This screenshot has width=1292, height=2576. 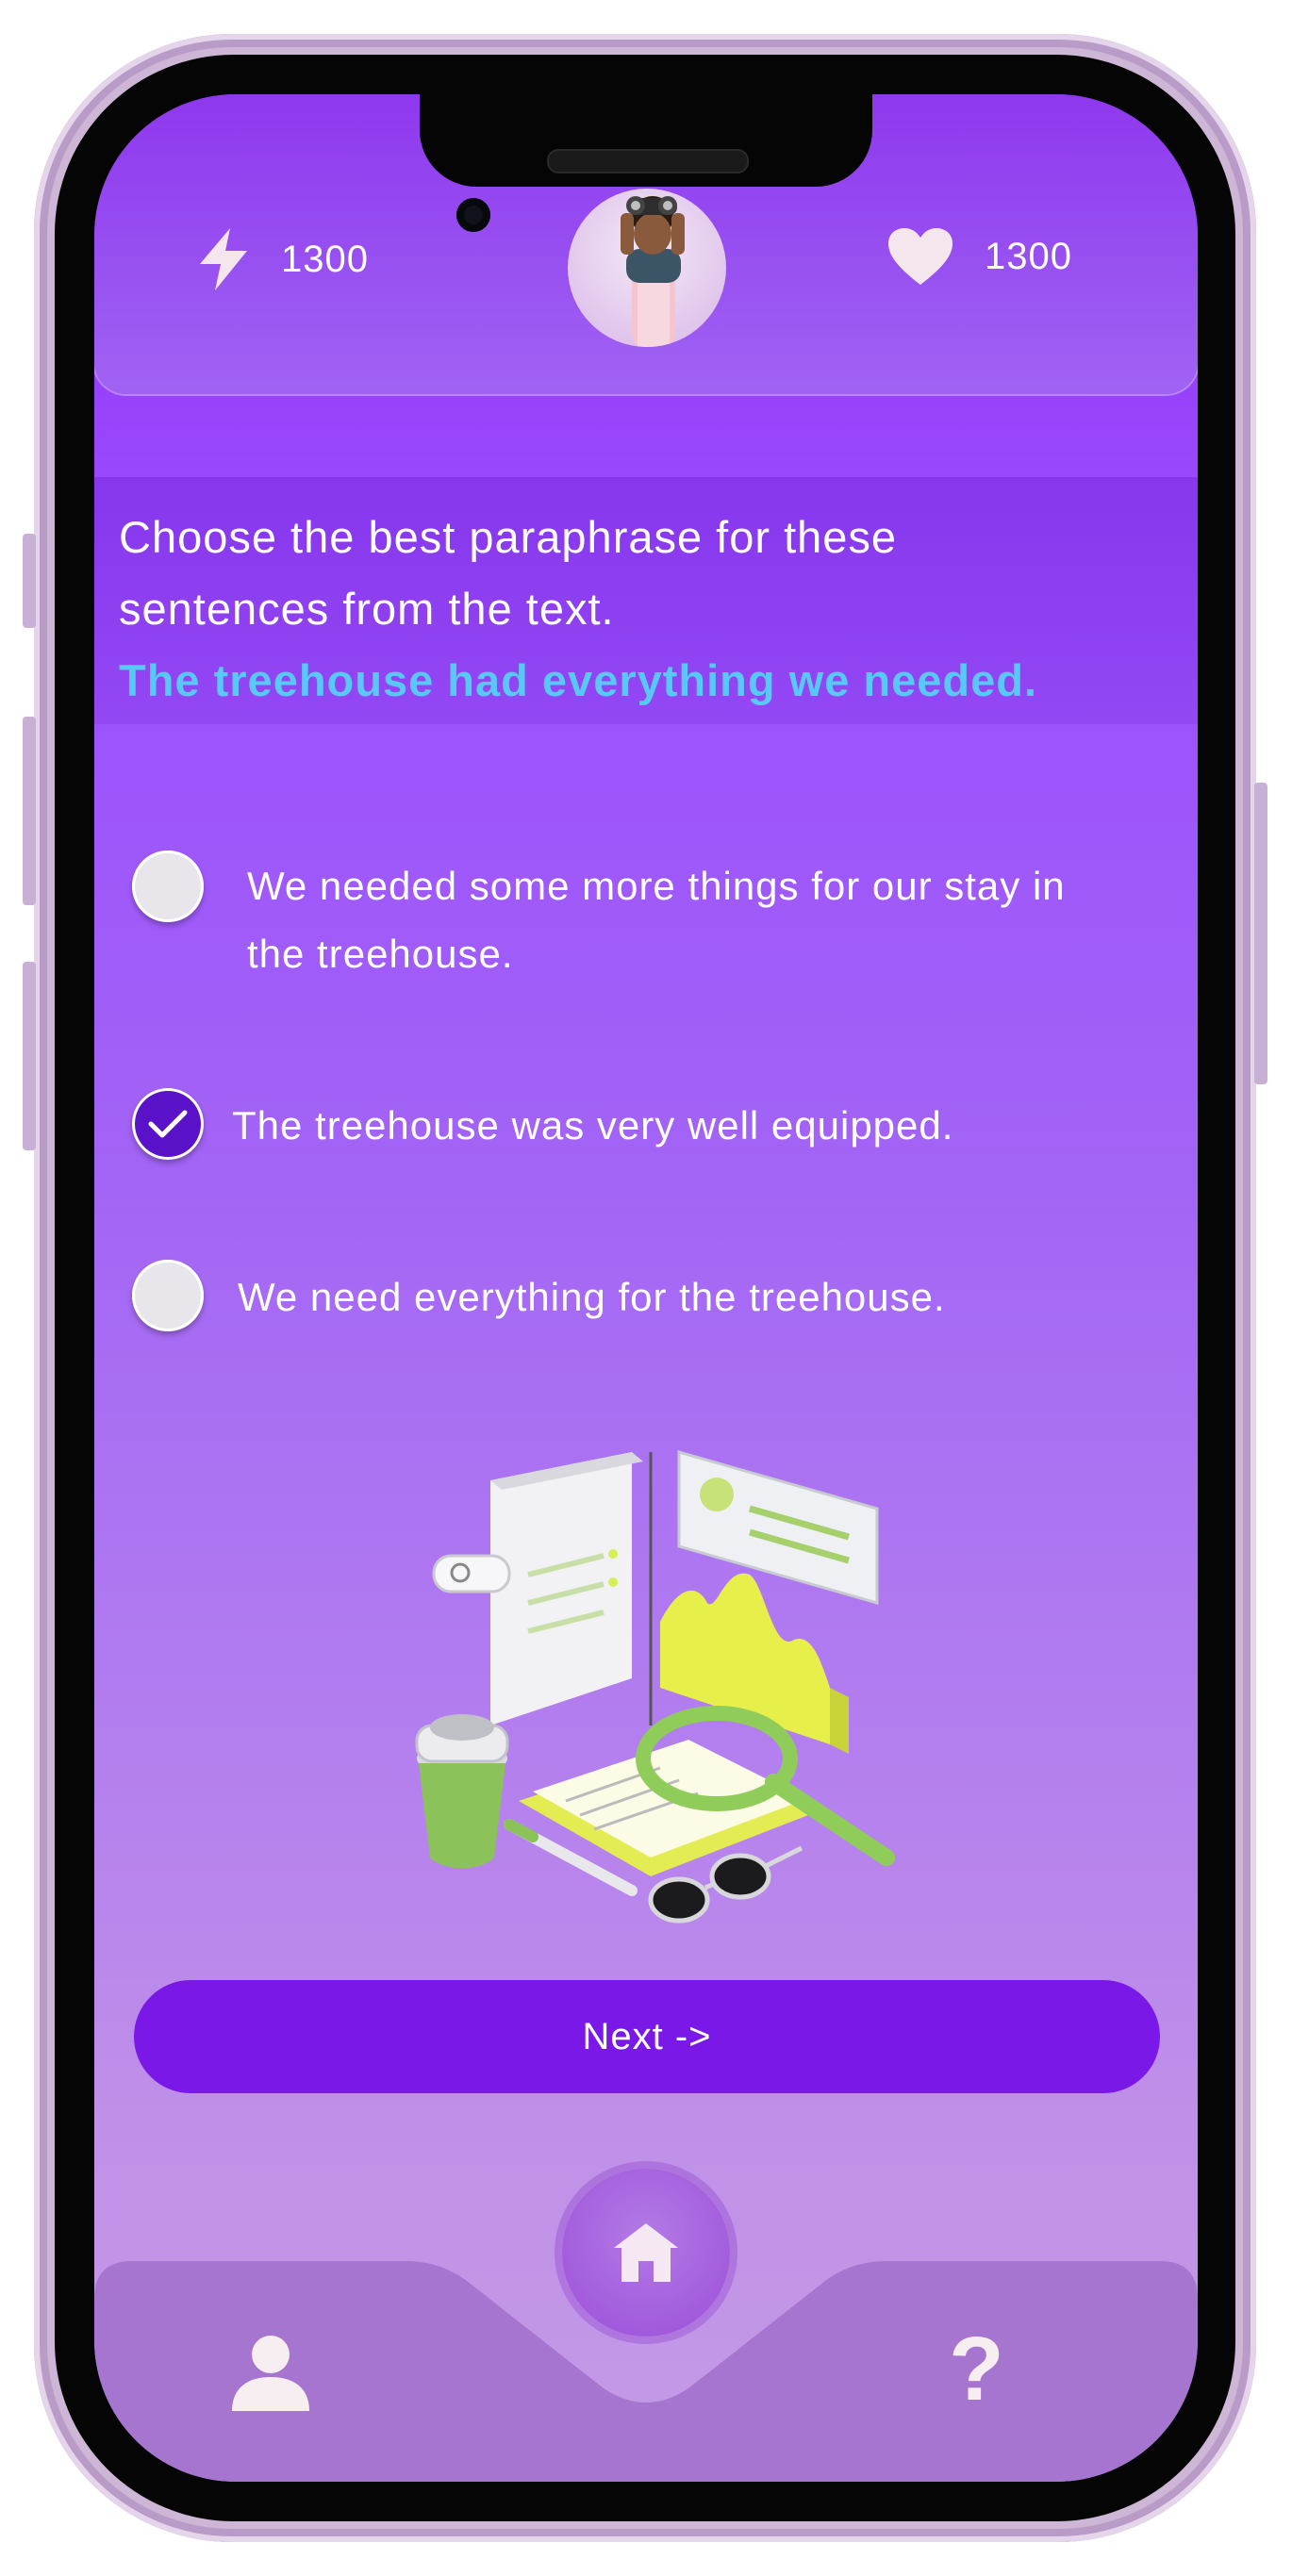 What do you see at coordinates (592, 1297) in the screenshot?
I see `answer-option-label: We need everything for the treehouse.` at bounding box center [592, 1297].